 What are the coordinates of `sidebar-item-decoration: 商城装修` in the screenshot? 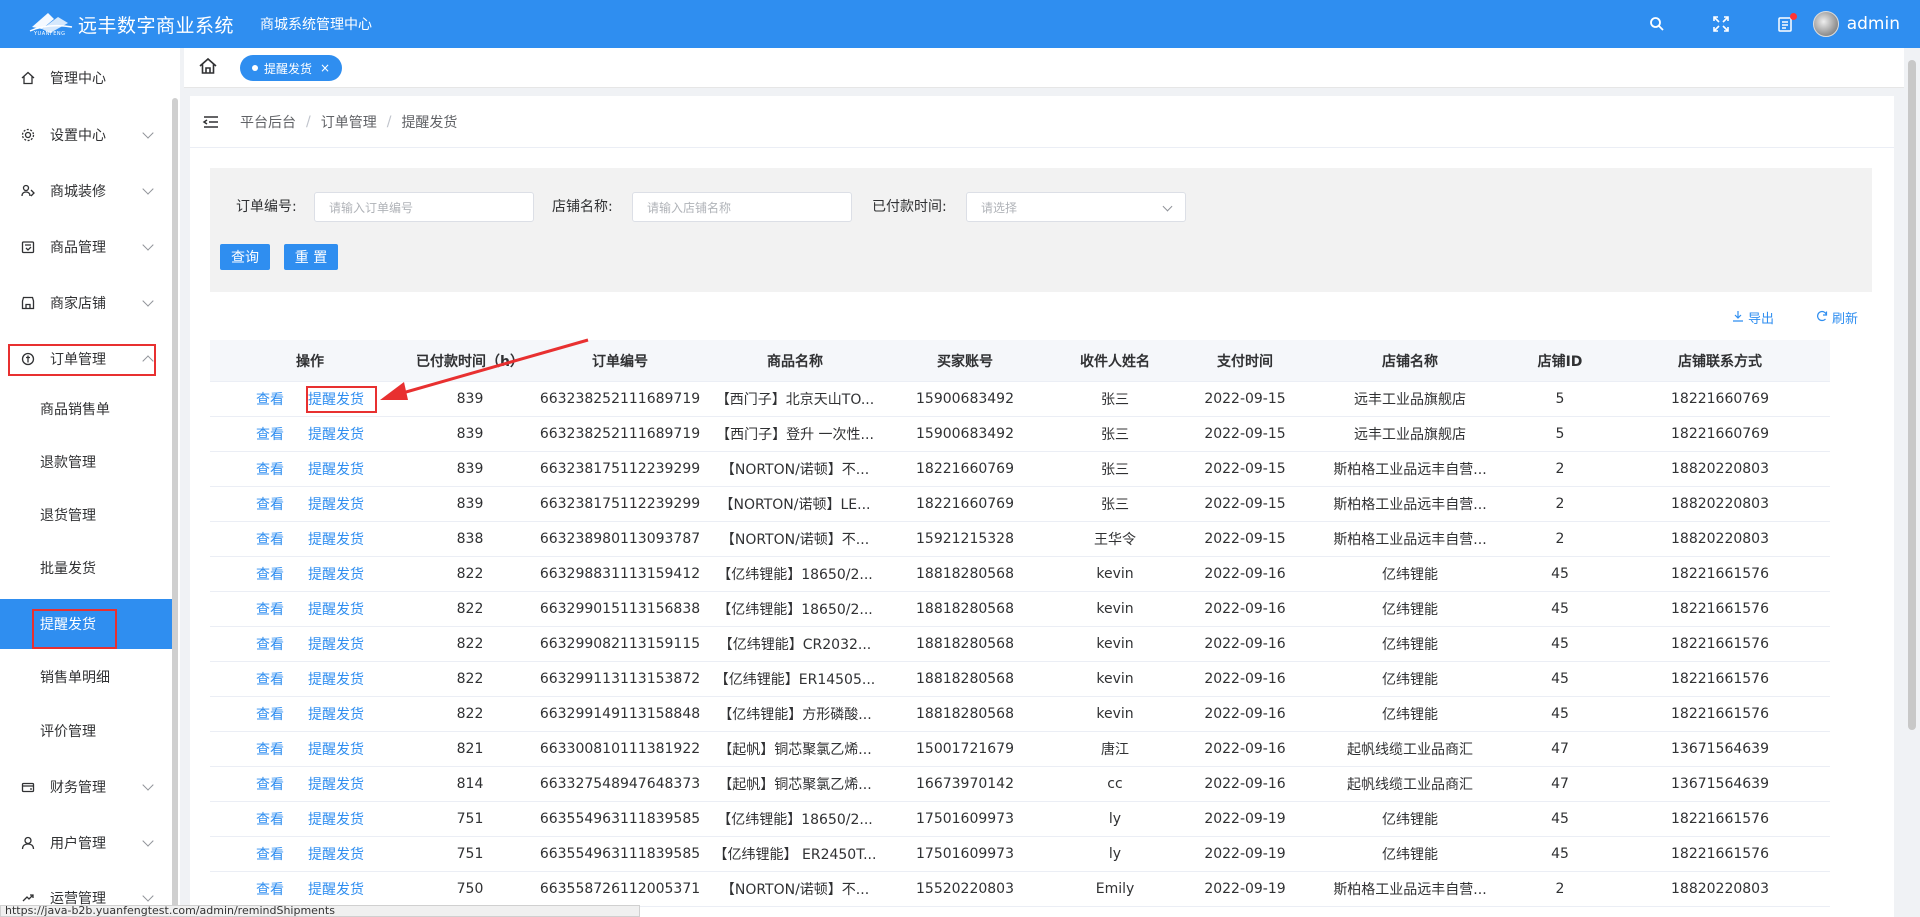 It's located at (86, 191).